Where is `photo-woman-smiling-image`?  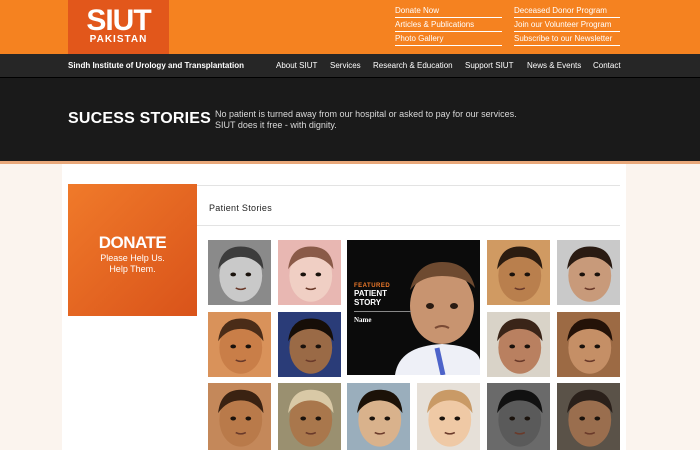
photo-woman-smiling-image is located at coordinates (518, 344).